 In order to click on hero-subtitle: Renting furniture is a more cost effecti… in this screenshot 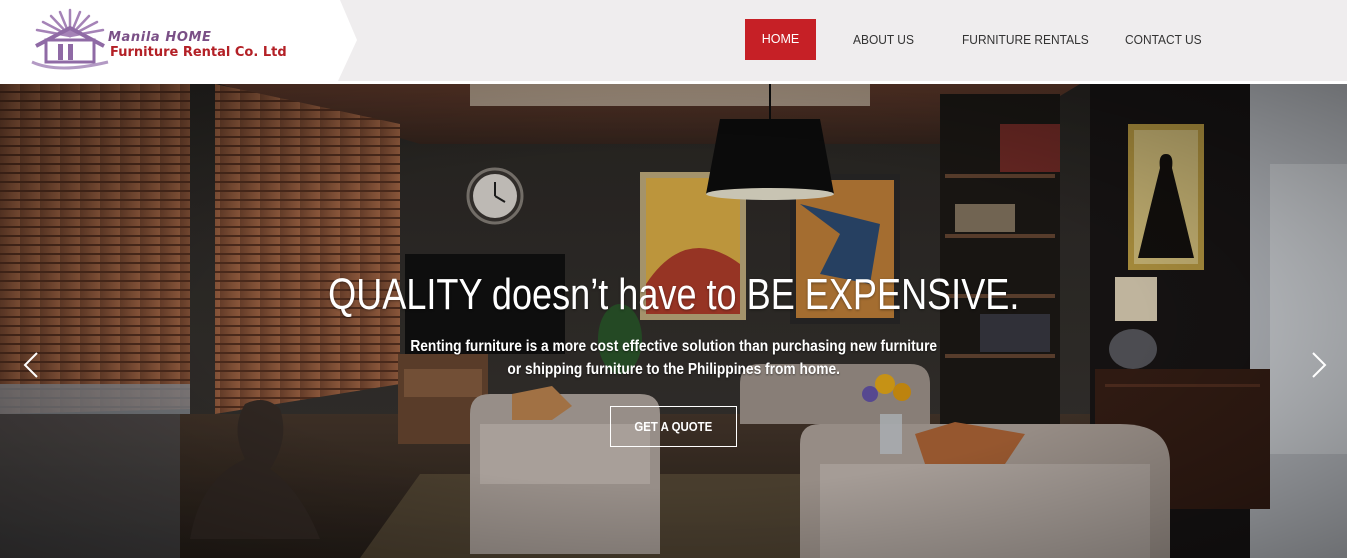, I will do `click(674, 358)`.